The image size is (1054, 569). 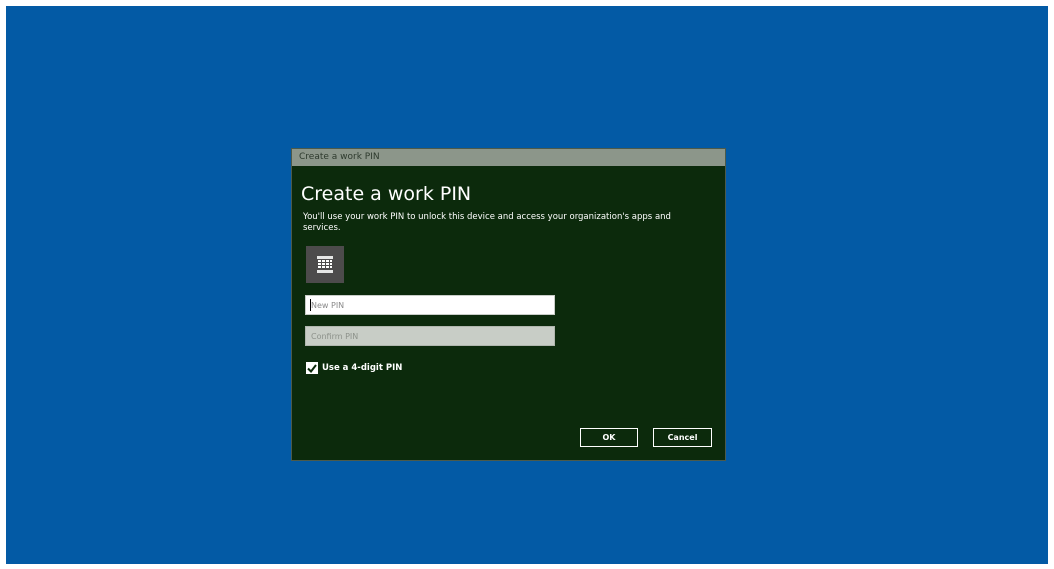 I want to click on checkmark-icon, so click(x=312, y=368).